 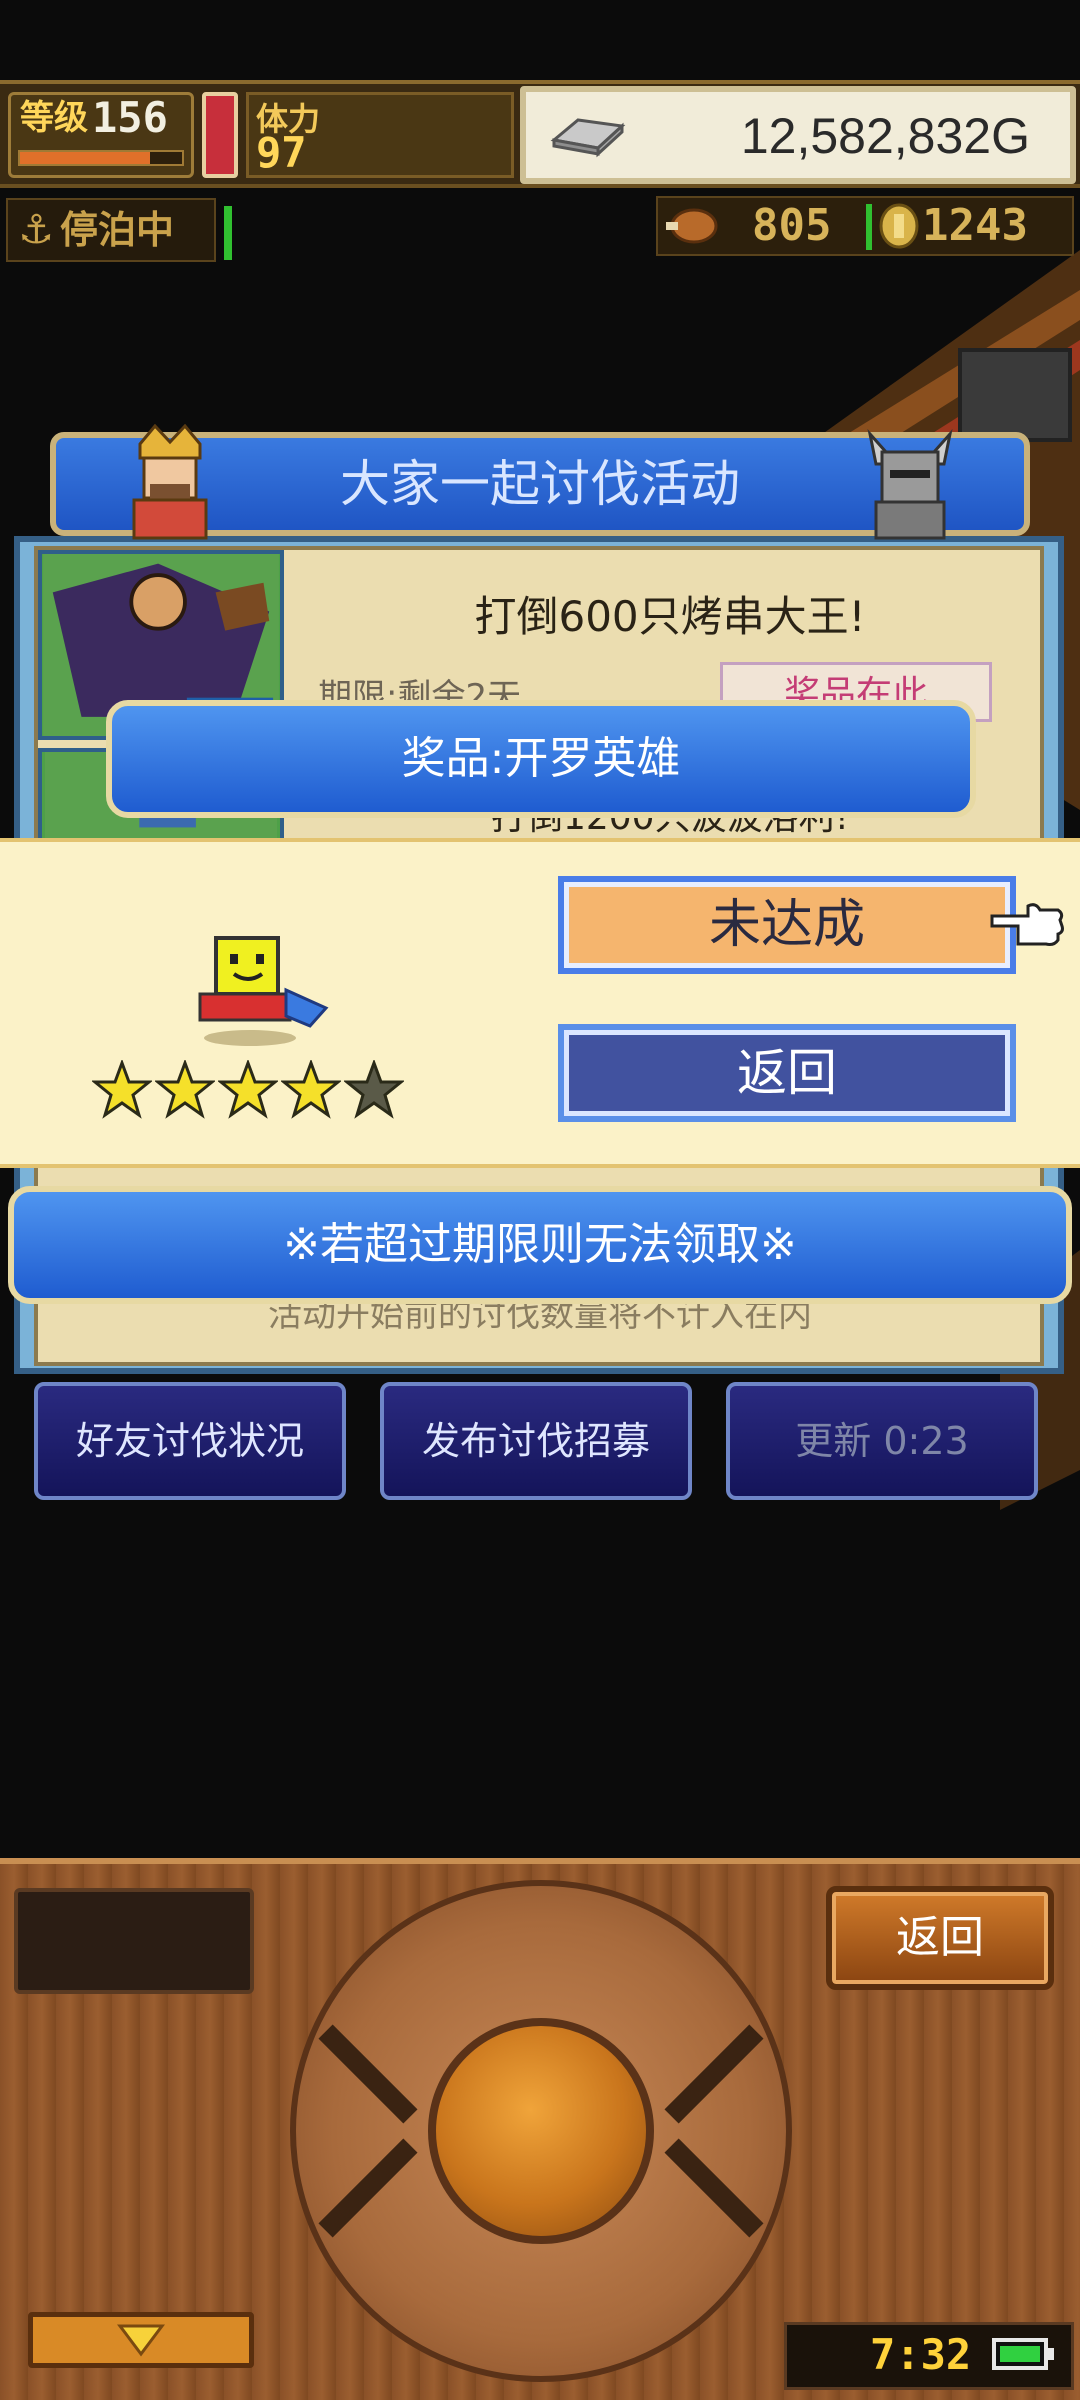 What do you see at coordinates (787, 1073) in the screenshot?
I see `popup-back-button: 返回` at bounding box center [787, 1073].